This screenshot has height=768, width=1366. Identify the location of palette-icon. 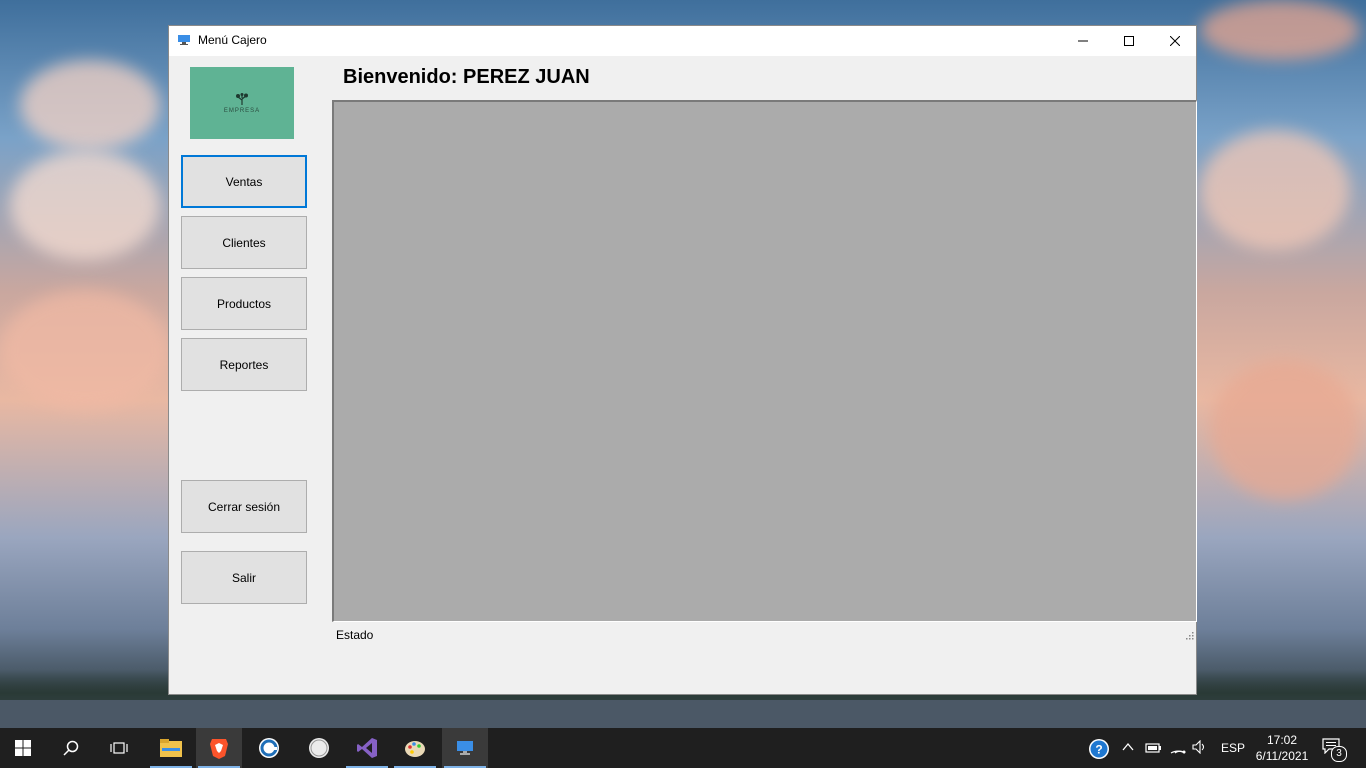
(415, 749).